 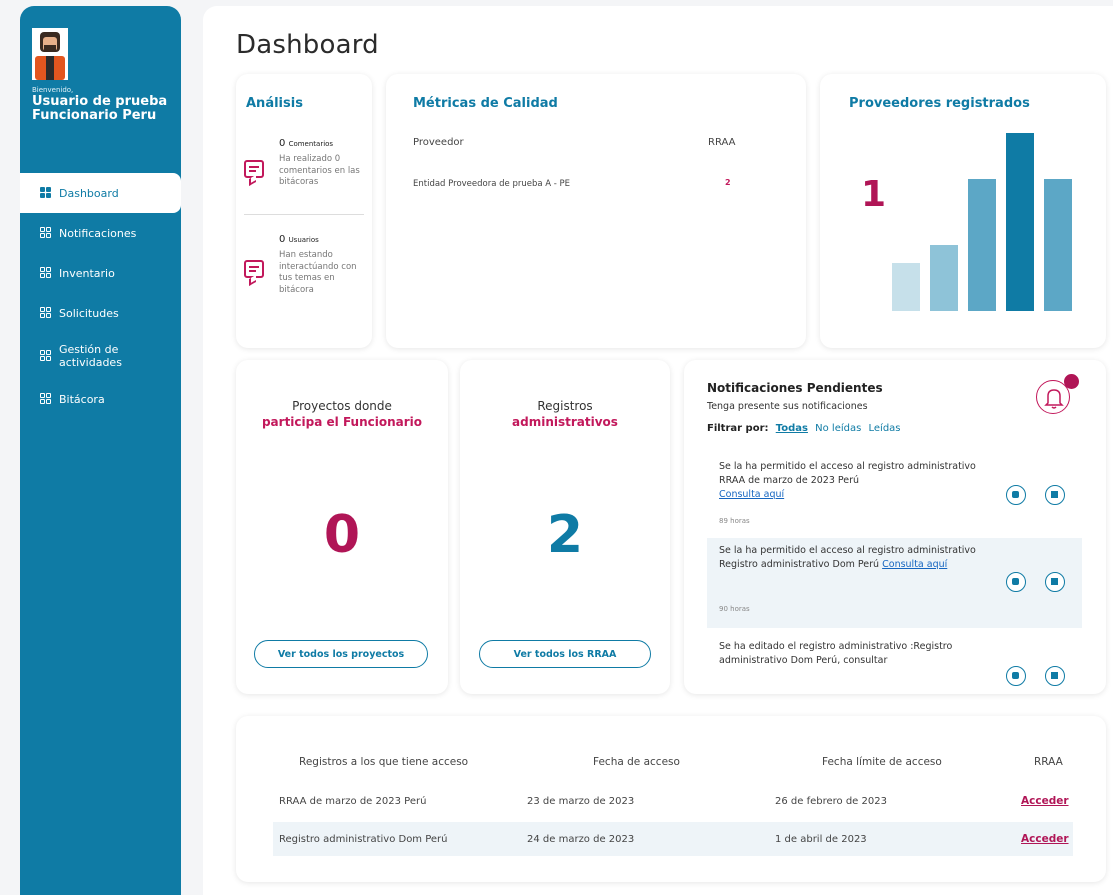 What do you see at coordinates (821, 839) in the screenshot?
I see `table-cell: 1 de abril de 2023` at bounding box center [821, 839].